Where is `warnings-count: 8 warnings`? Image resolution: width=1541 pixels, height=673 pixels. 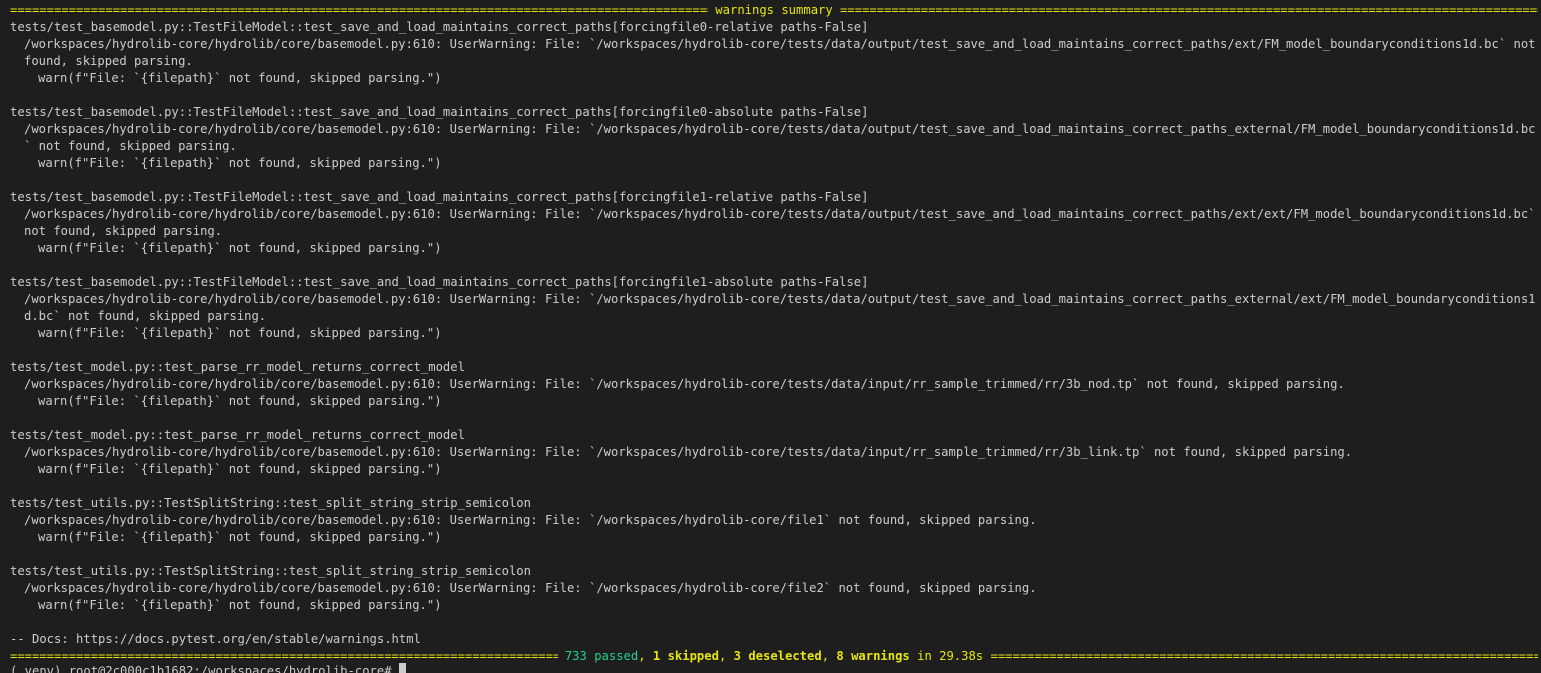 warnings-count: 8 warnings is located at coordinates (873, 656).